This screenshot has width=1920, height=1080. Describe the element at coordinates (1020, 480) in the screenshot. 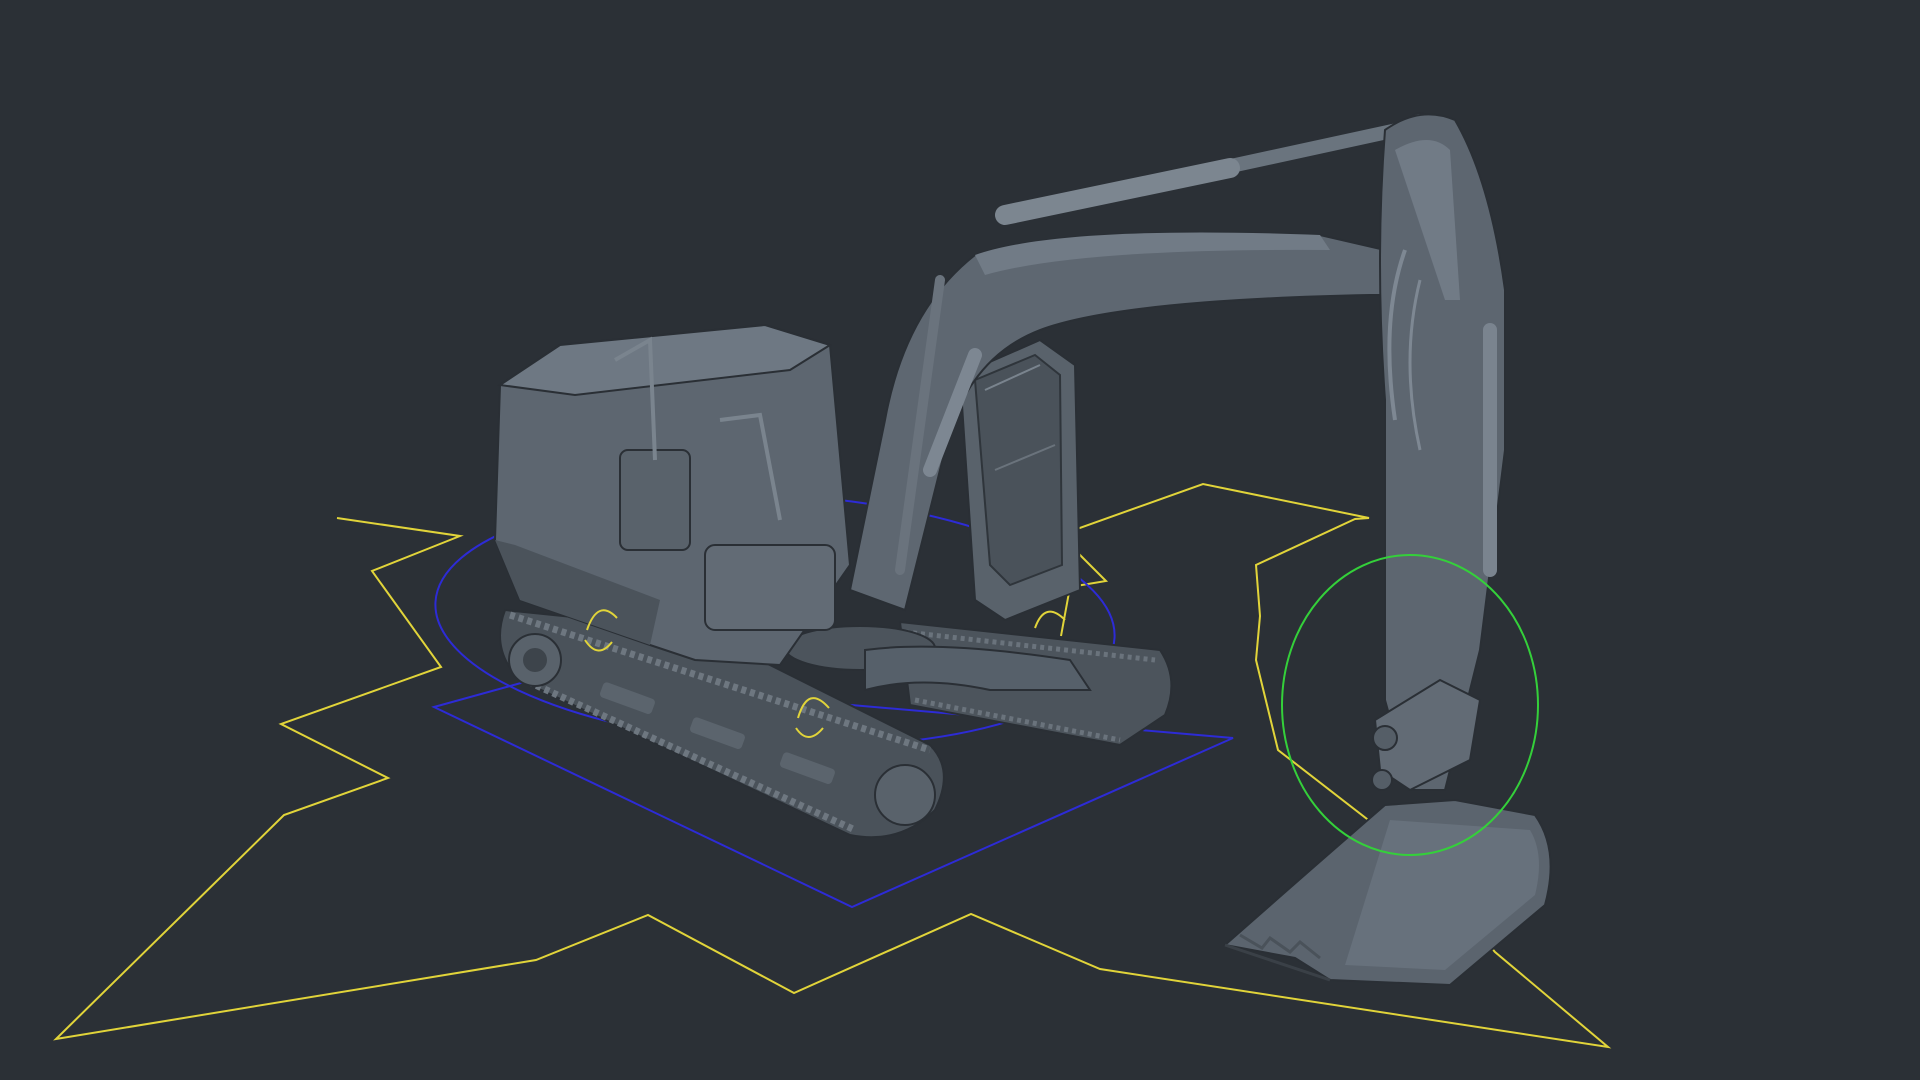

I see `cab` at that location.